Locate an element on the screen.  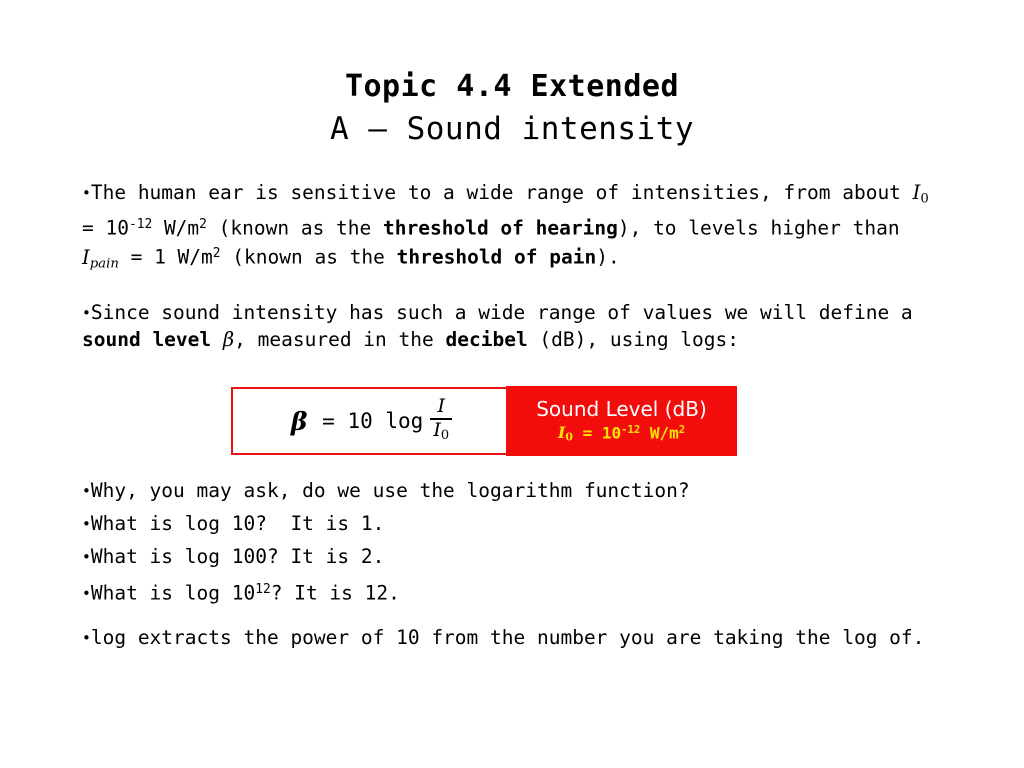
since-segment-3: (dB), using logs: is located at coordinates (633, 339).